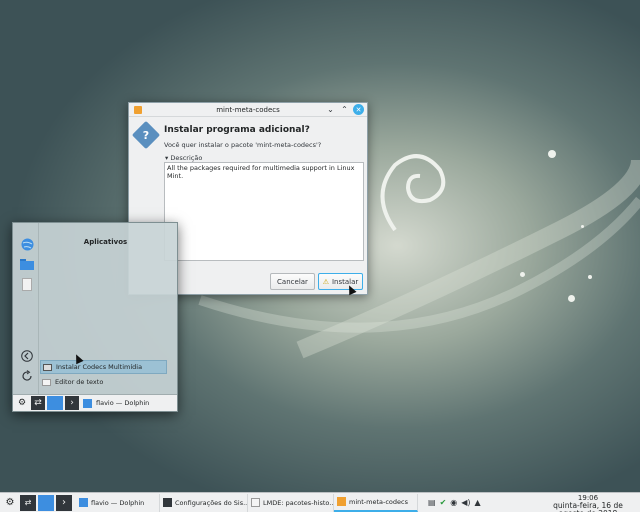 This screenshot has height=512, width=640. I want to click on launcher-taskbar-task: flavio — Dolphin, so click(116, 403).